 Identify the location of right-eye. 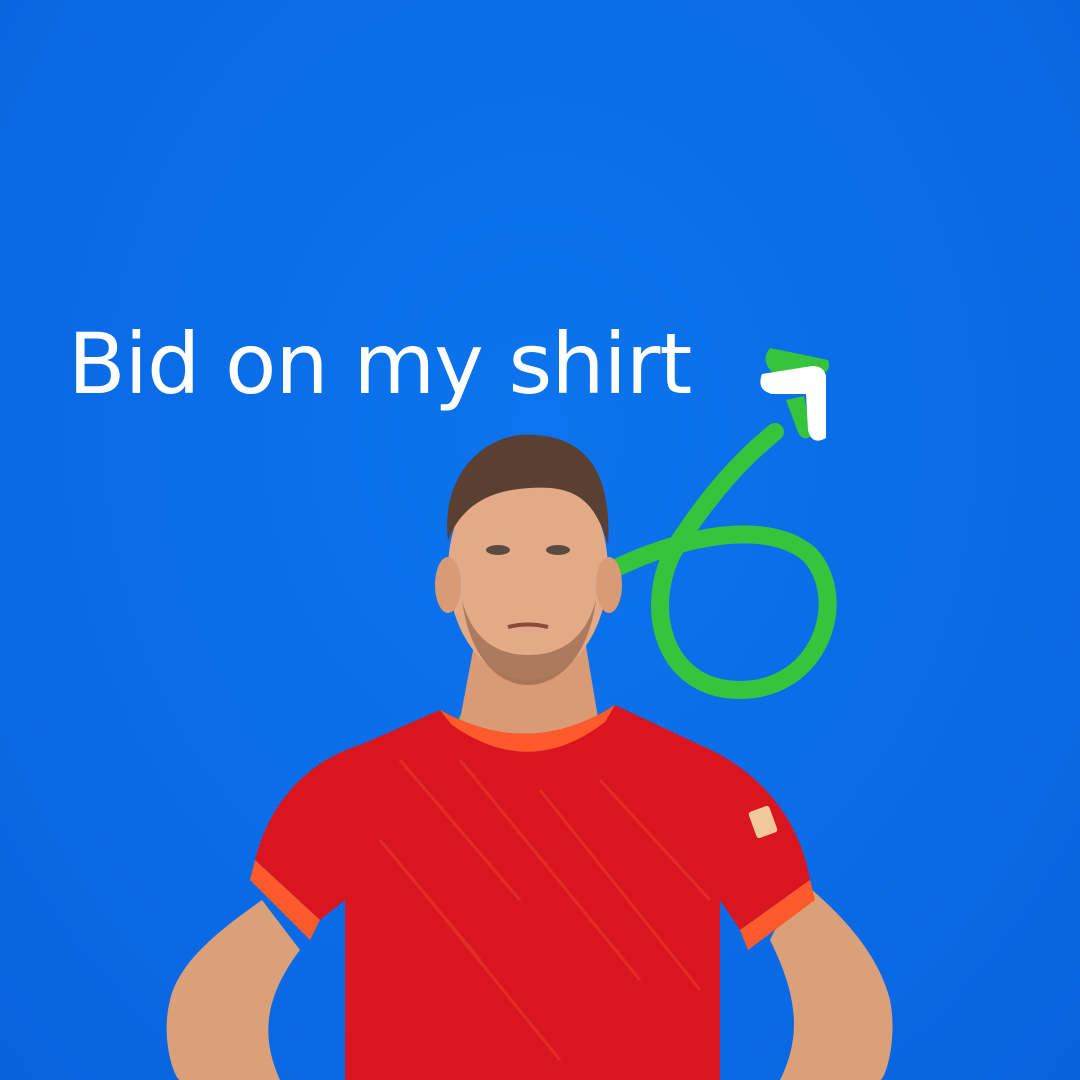
(558, 550).